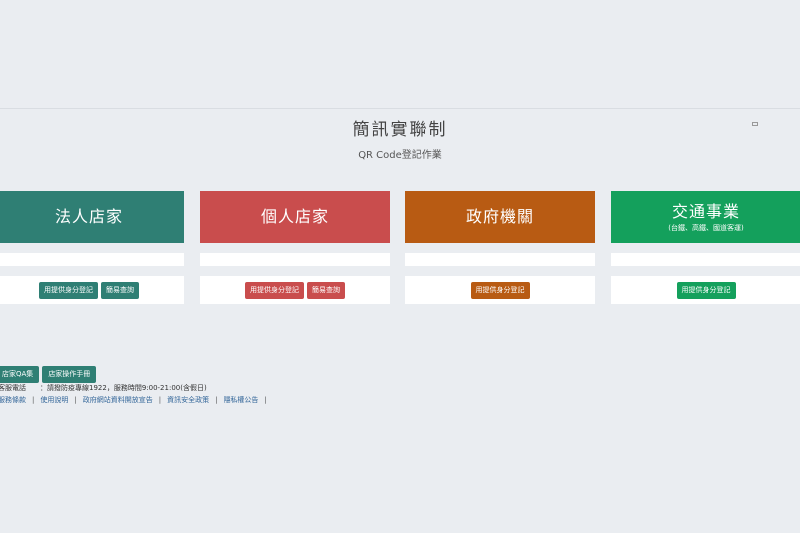 The width and height of the screenshot is (800, 533). Describe the element at coordinates (295, 247) in the screenshot. I see `card-individual-store: 個人店家 用提供身分登記 簡易查詢` at that location.